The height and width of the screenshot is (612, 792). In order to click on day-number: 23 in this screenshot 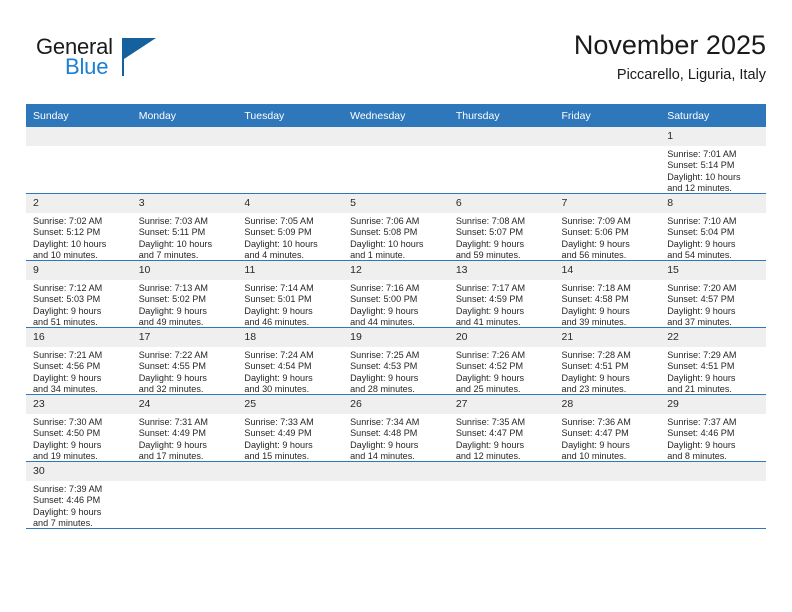, I will do `click(79, 404)`.